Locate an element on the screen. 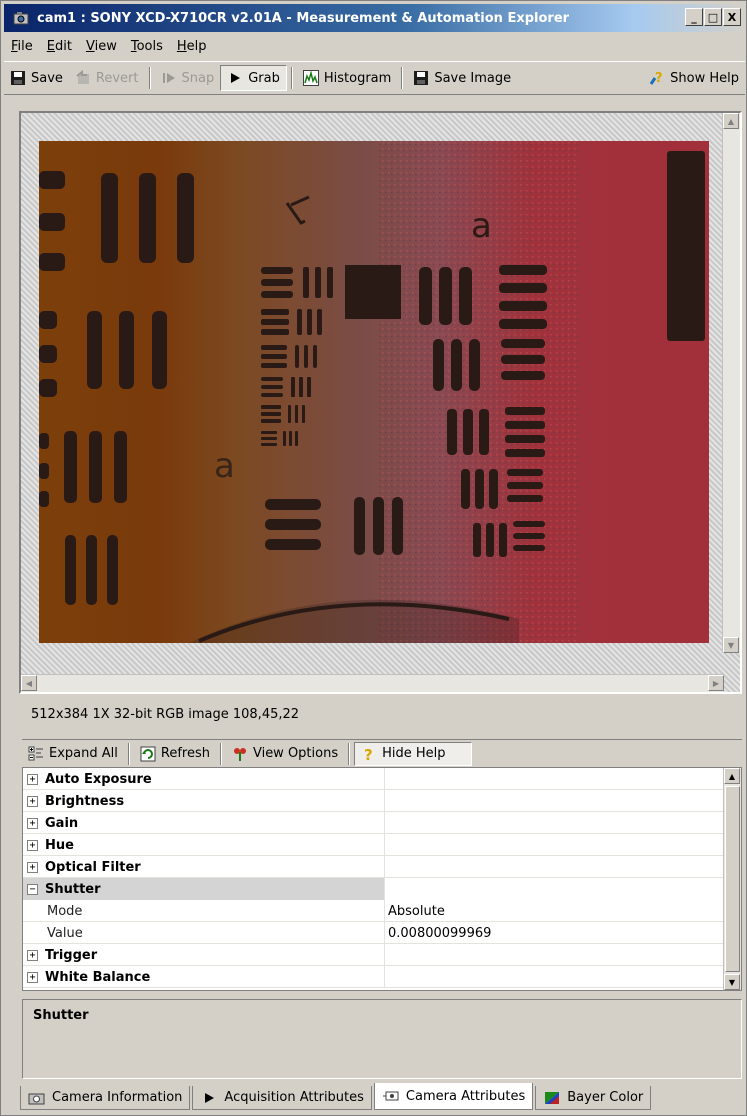 This screenshot has height=1116, width=747. histogram-button: Histogram is located at coordinates (347, 78).